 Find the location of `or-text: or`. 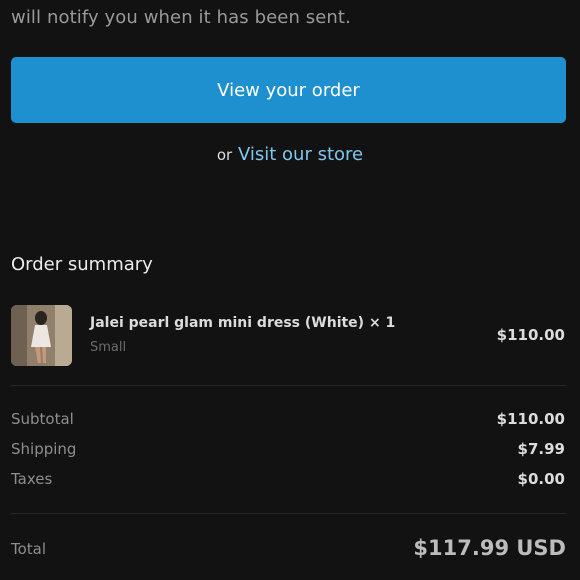

or-text: or is located at coordinates (224, 155).